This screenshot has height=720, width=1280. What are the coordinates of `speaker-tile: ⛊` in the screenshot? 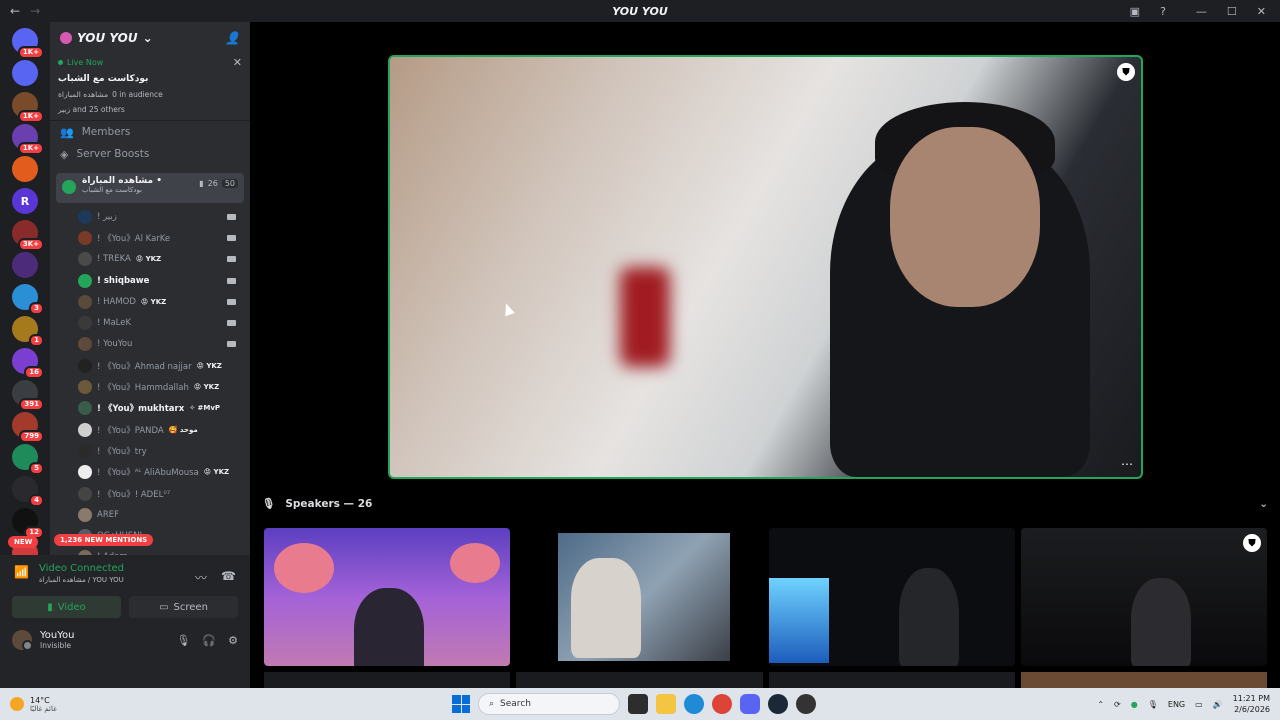 It's located at (1143, 597).